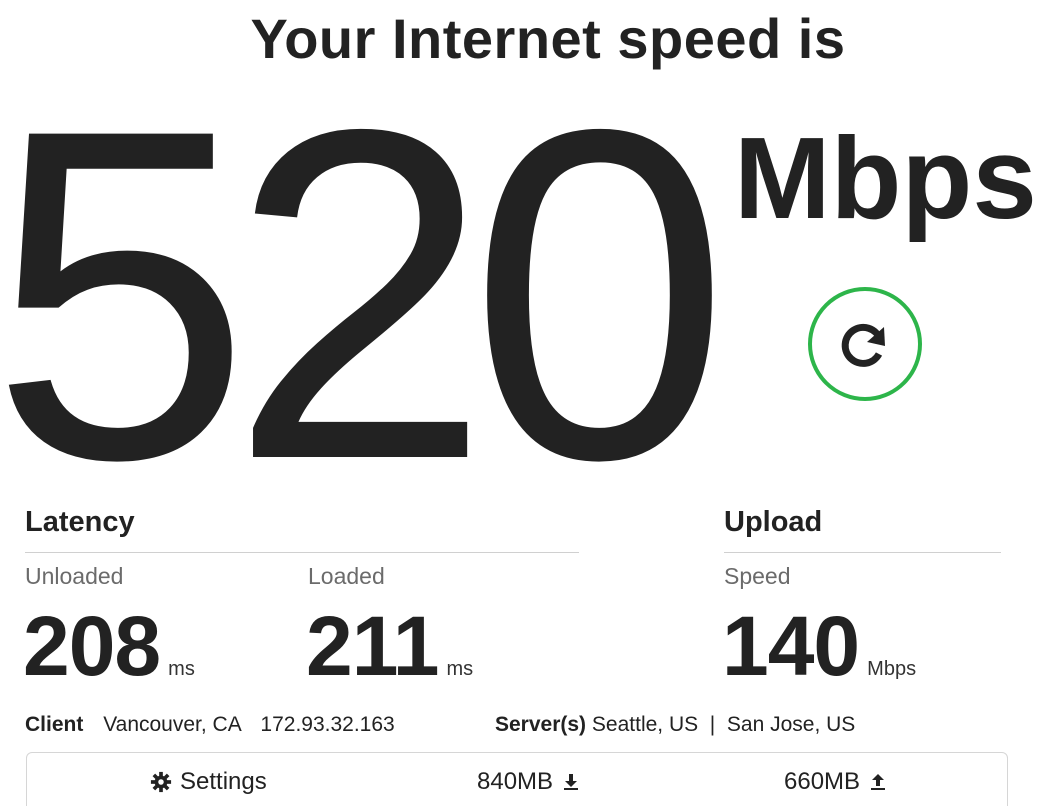 The image size is (1052, 806). I want to click on download-speed-units: Mbps, so click(885, 178).